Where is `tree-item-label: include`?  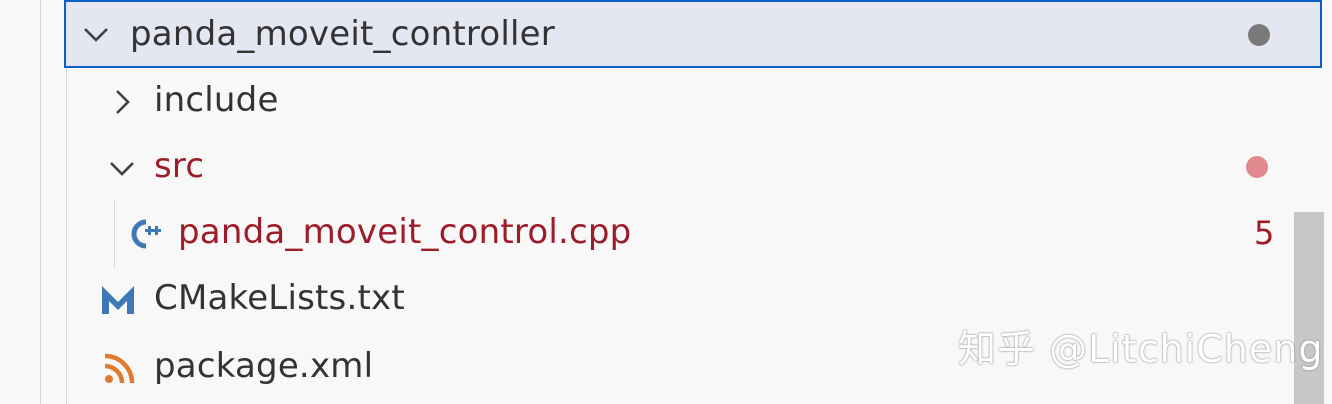
tree-item-label: include is located at coordinates (216, 100).